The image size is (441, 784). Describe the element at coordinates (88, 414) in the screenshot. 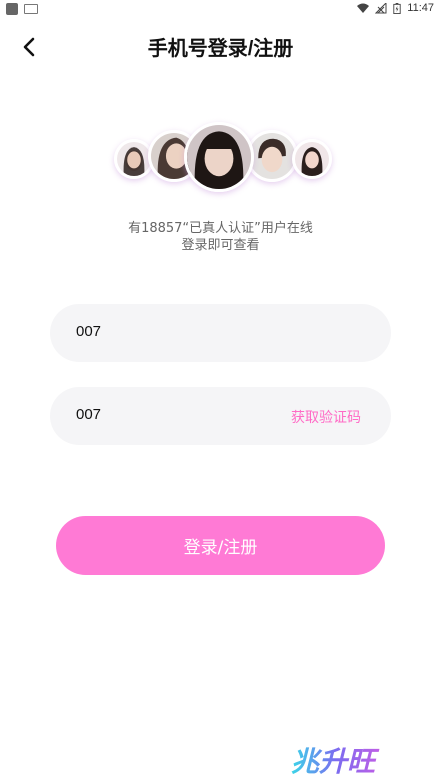

I see `code-input-value: 007` at that location.